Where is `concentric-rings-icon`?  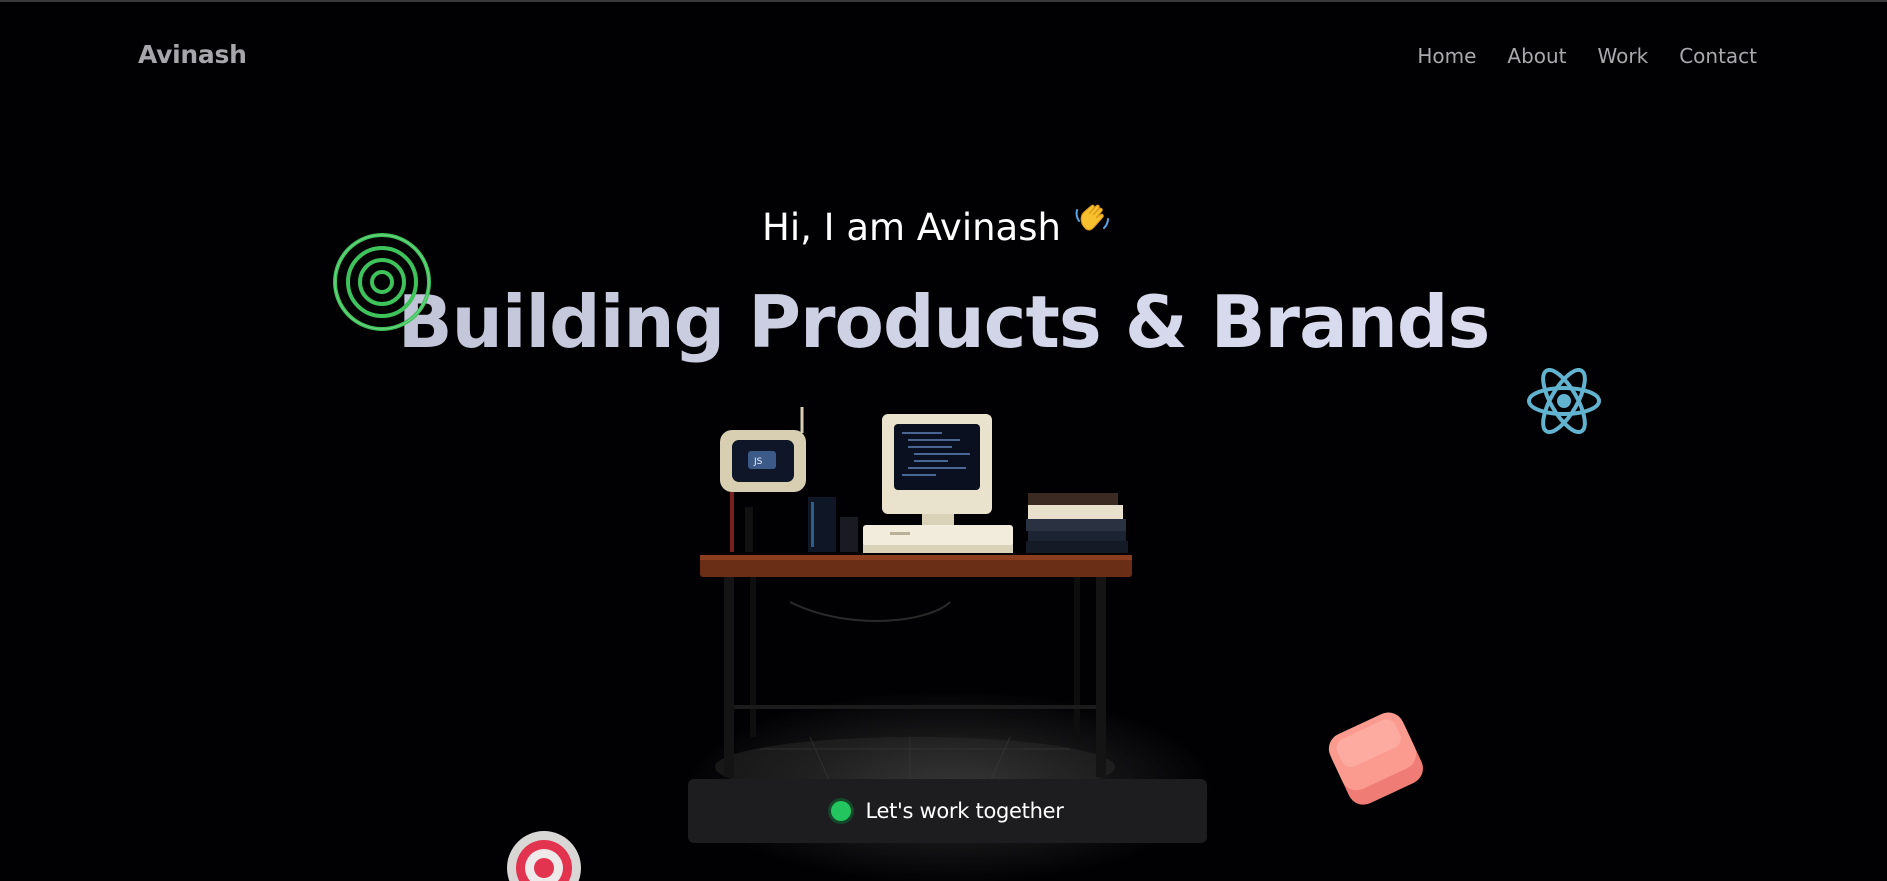
concentric-rings-icon is located at coordinates (382, 284).